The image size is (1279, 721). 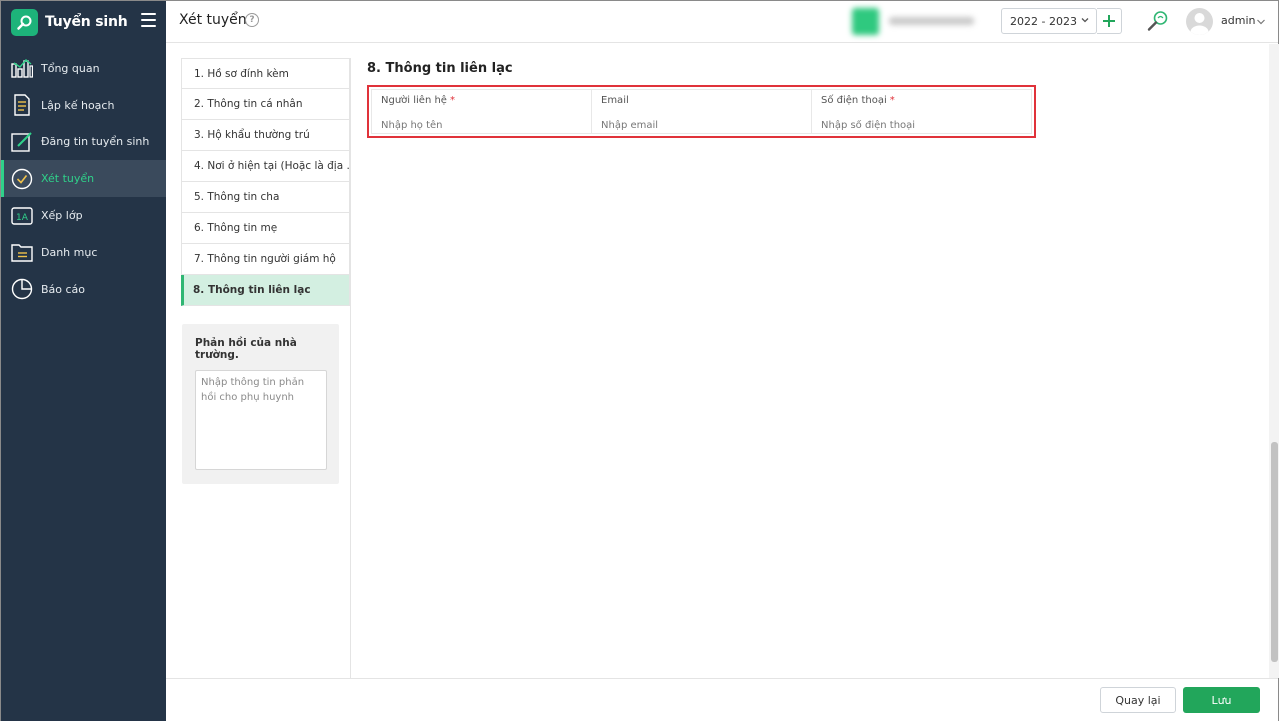 What do you see at coordinates (1238, 20) in the screenshot?
I see `user-name: admin` at bounding box center [1238, 20].